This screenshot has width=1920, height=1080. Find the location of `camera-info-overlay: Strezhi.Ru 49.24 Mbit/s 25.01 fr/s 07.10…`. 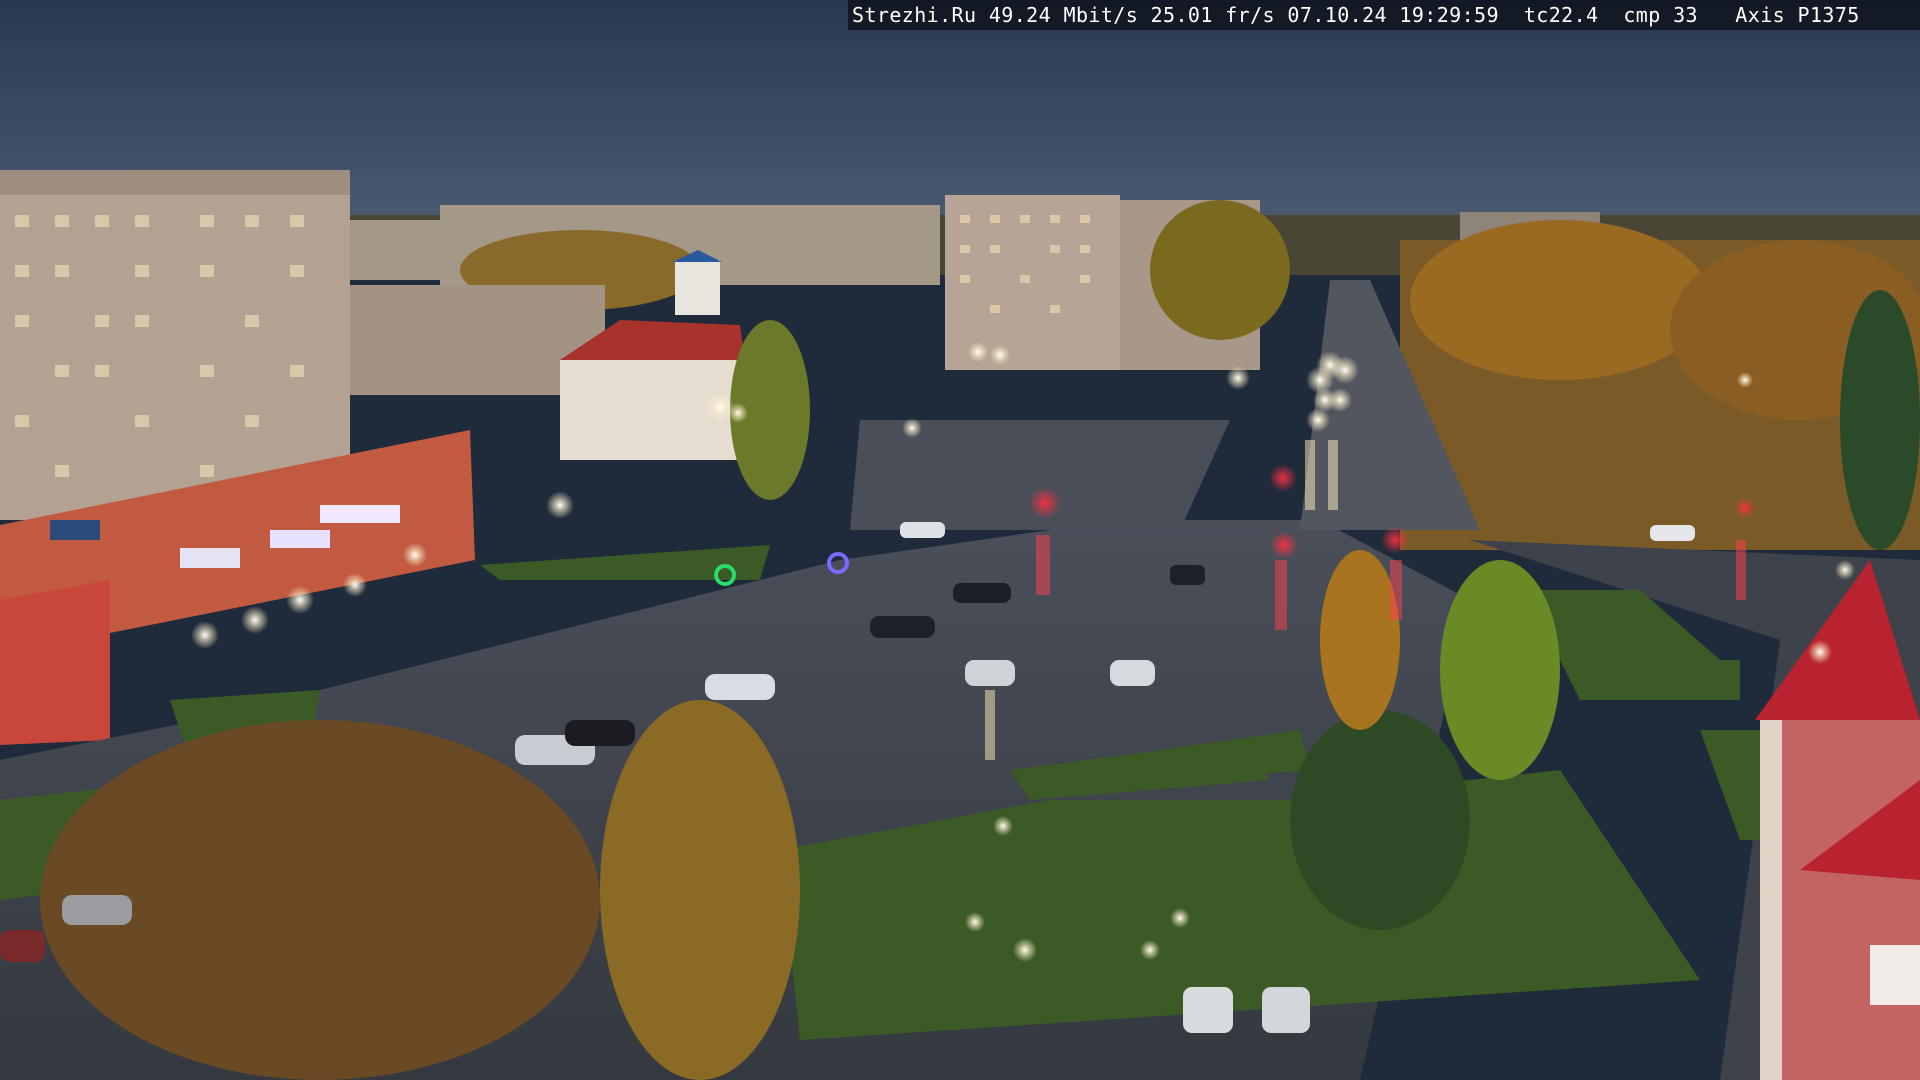

camera-info-overlay: Strezhi.Ru 49.24 Mbit/s 25.01 fr/s 07.10… is located at coordinates (1384, 15).